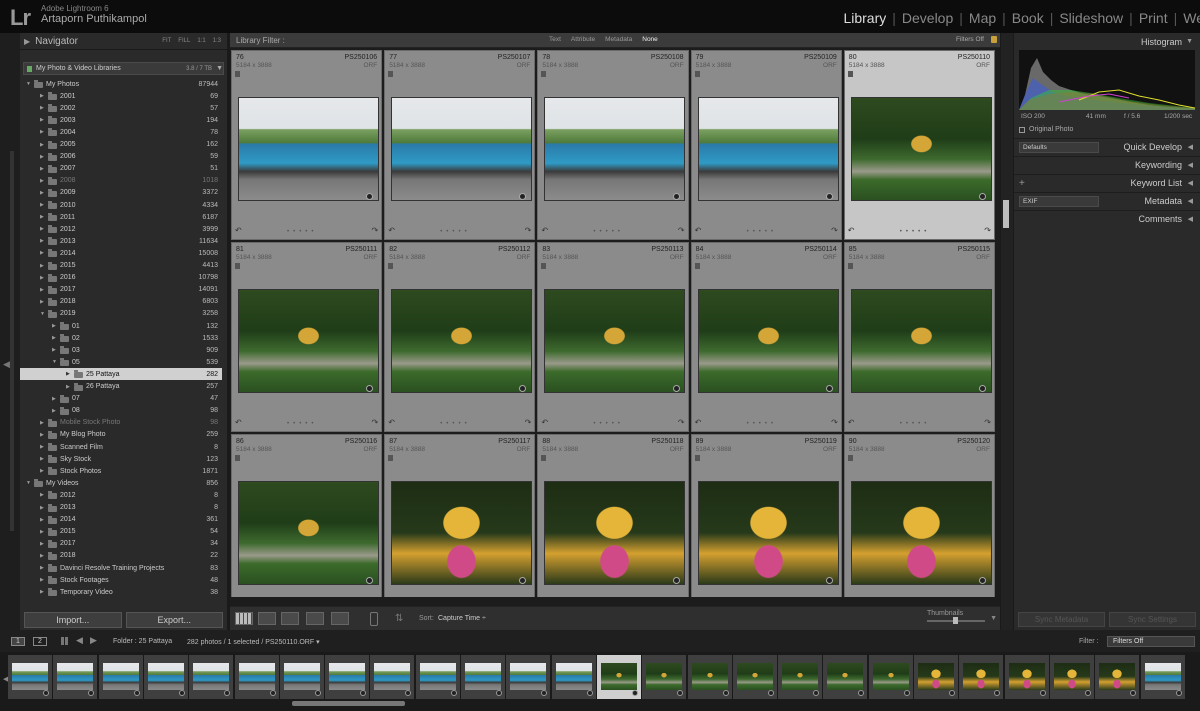  What do you see at coordinates (27, 41) in the screenshot?
I see `expand-triangle-icon: ▶` at bounding box center [27, 41].